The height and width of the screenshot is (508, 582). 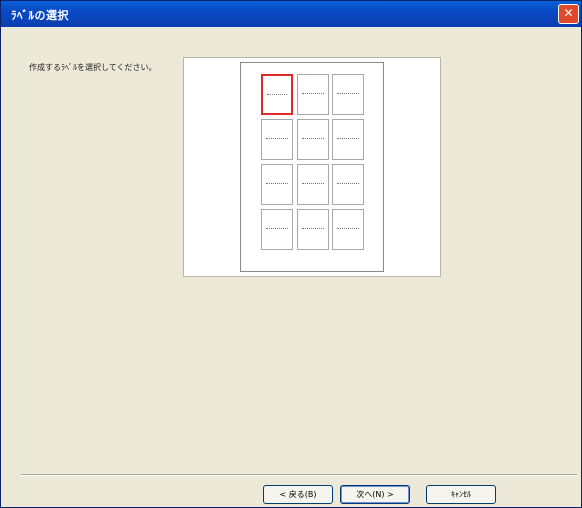 What do you see at coordinates (461, 494) in the screenshot?
I see `cancel-button: ｷｬﾝｾﾙ` at bounding box center [461, 494].